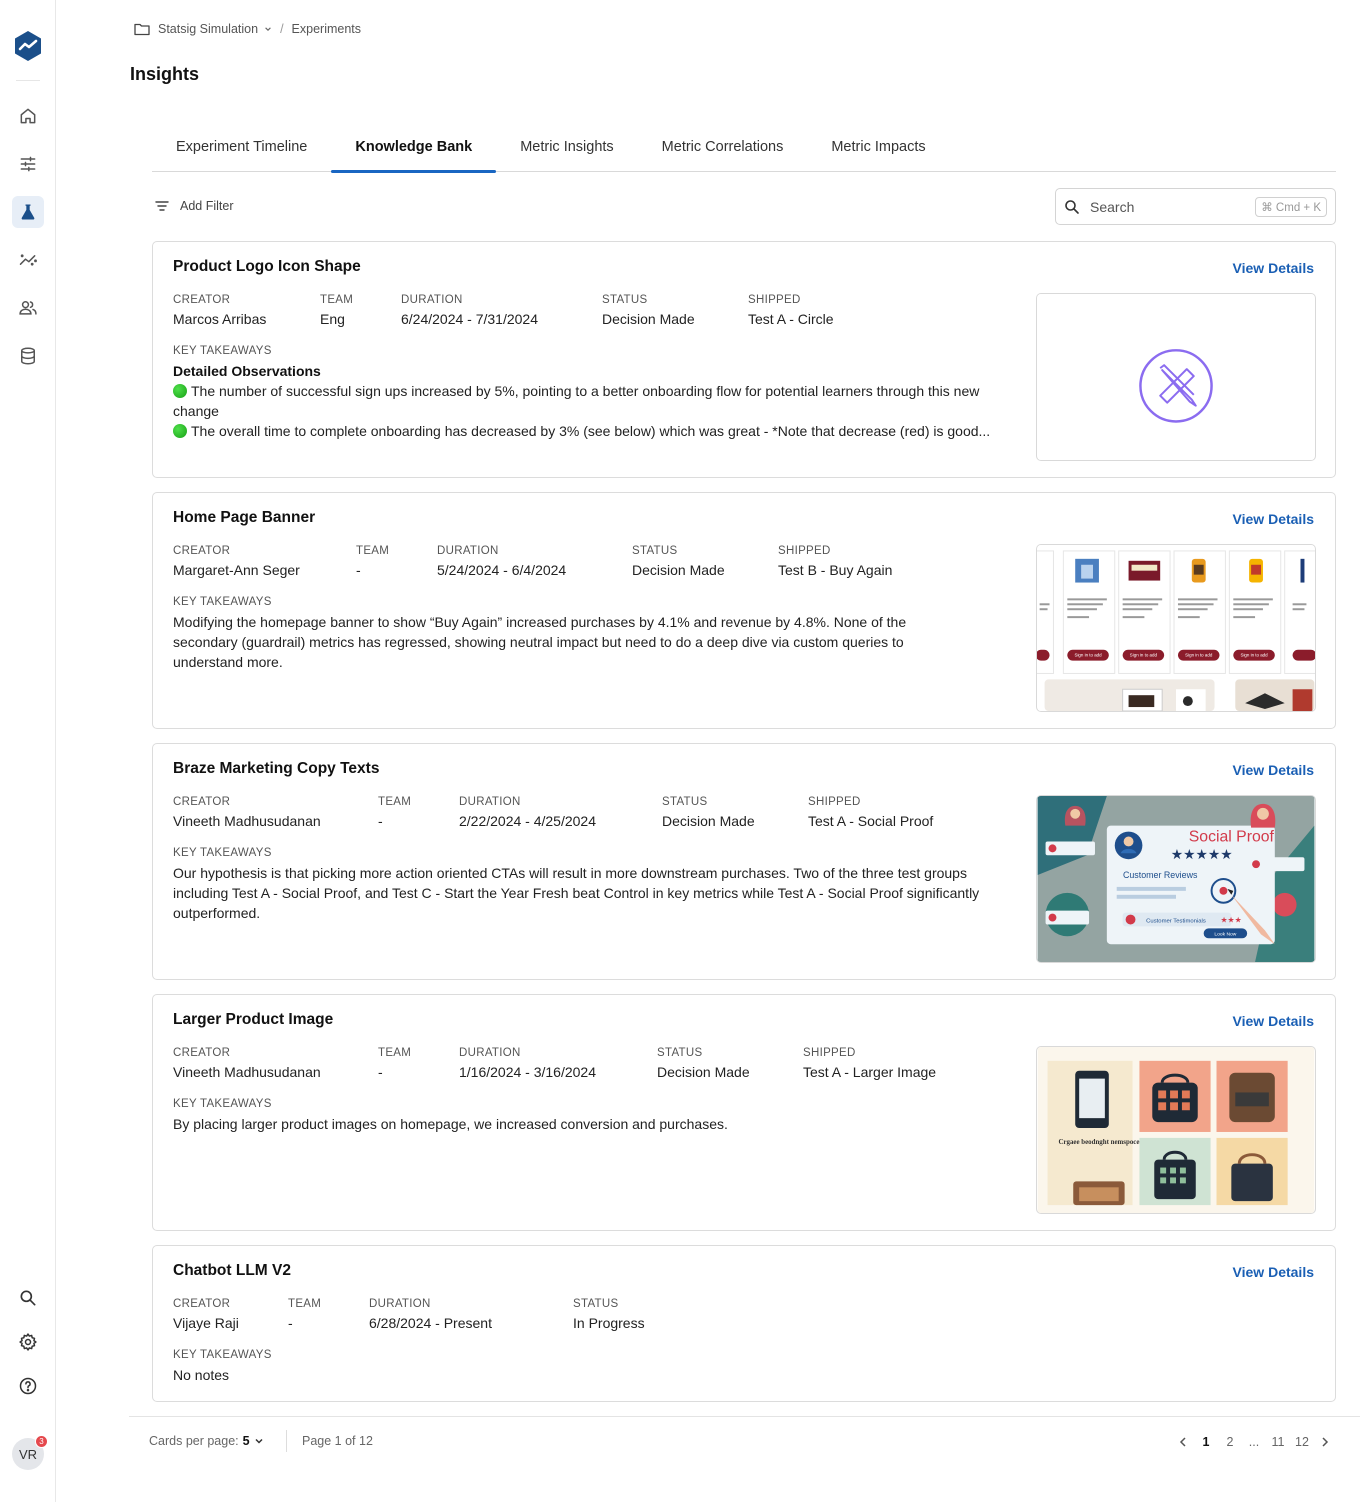 Image resolution: width=1360 pixels, height=1502 pixels. Describe the element at coordinates (206, 1323) in the screenshot. I see `creator-value: Vijaye Raji` at that location.